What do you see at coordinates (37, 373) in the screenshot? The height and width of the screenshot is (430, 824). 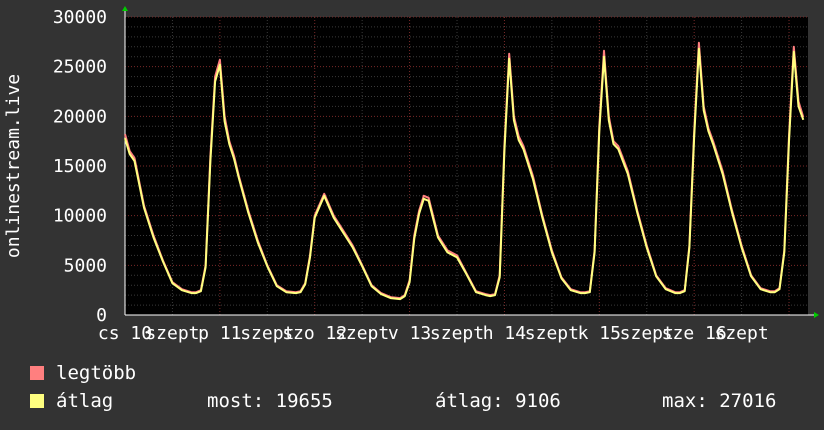 I see `legend-swatch-max` at bounding box center [37, 373].